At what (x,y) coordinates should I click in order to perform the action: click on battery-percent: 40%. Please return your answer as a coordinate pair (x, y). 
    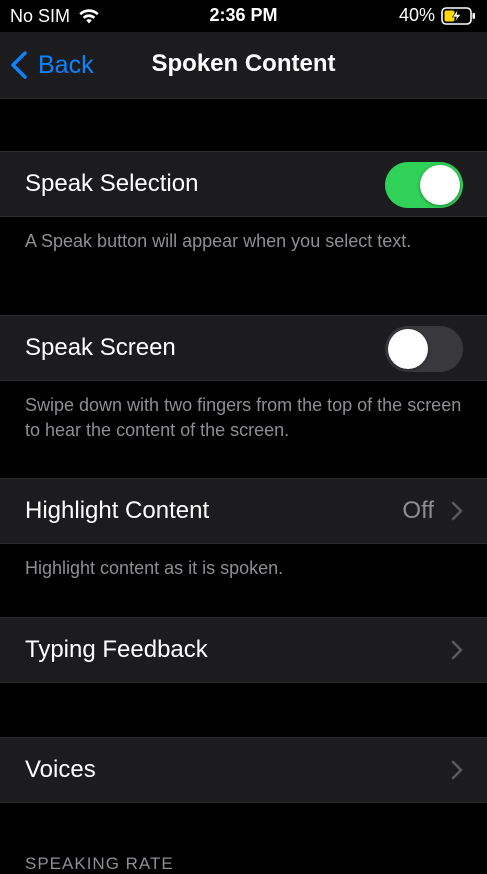
    Looking at the image, I should click on (416, 15).